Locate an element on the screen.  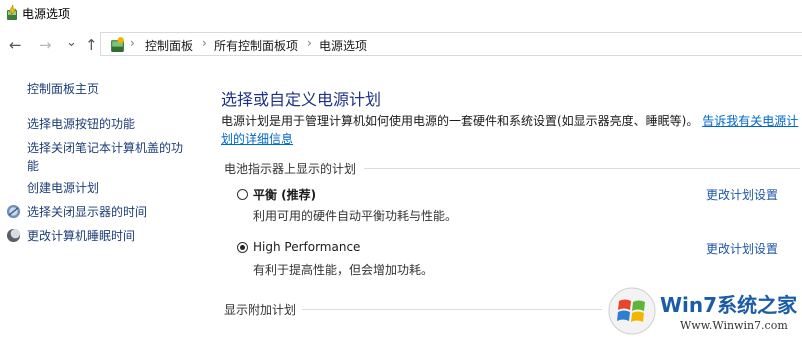
watermark: Win7系统之家 Www.Winwin7.com is located at coordinates (705, 312).